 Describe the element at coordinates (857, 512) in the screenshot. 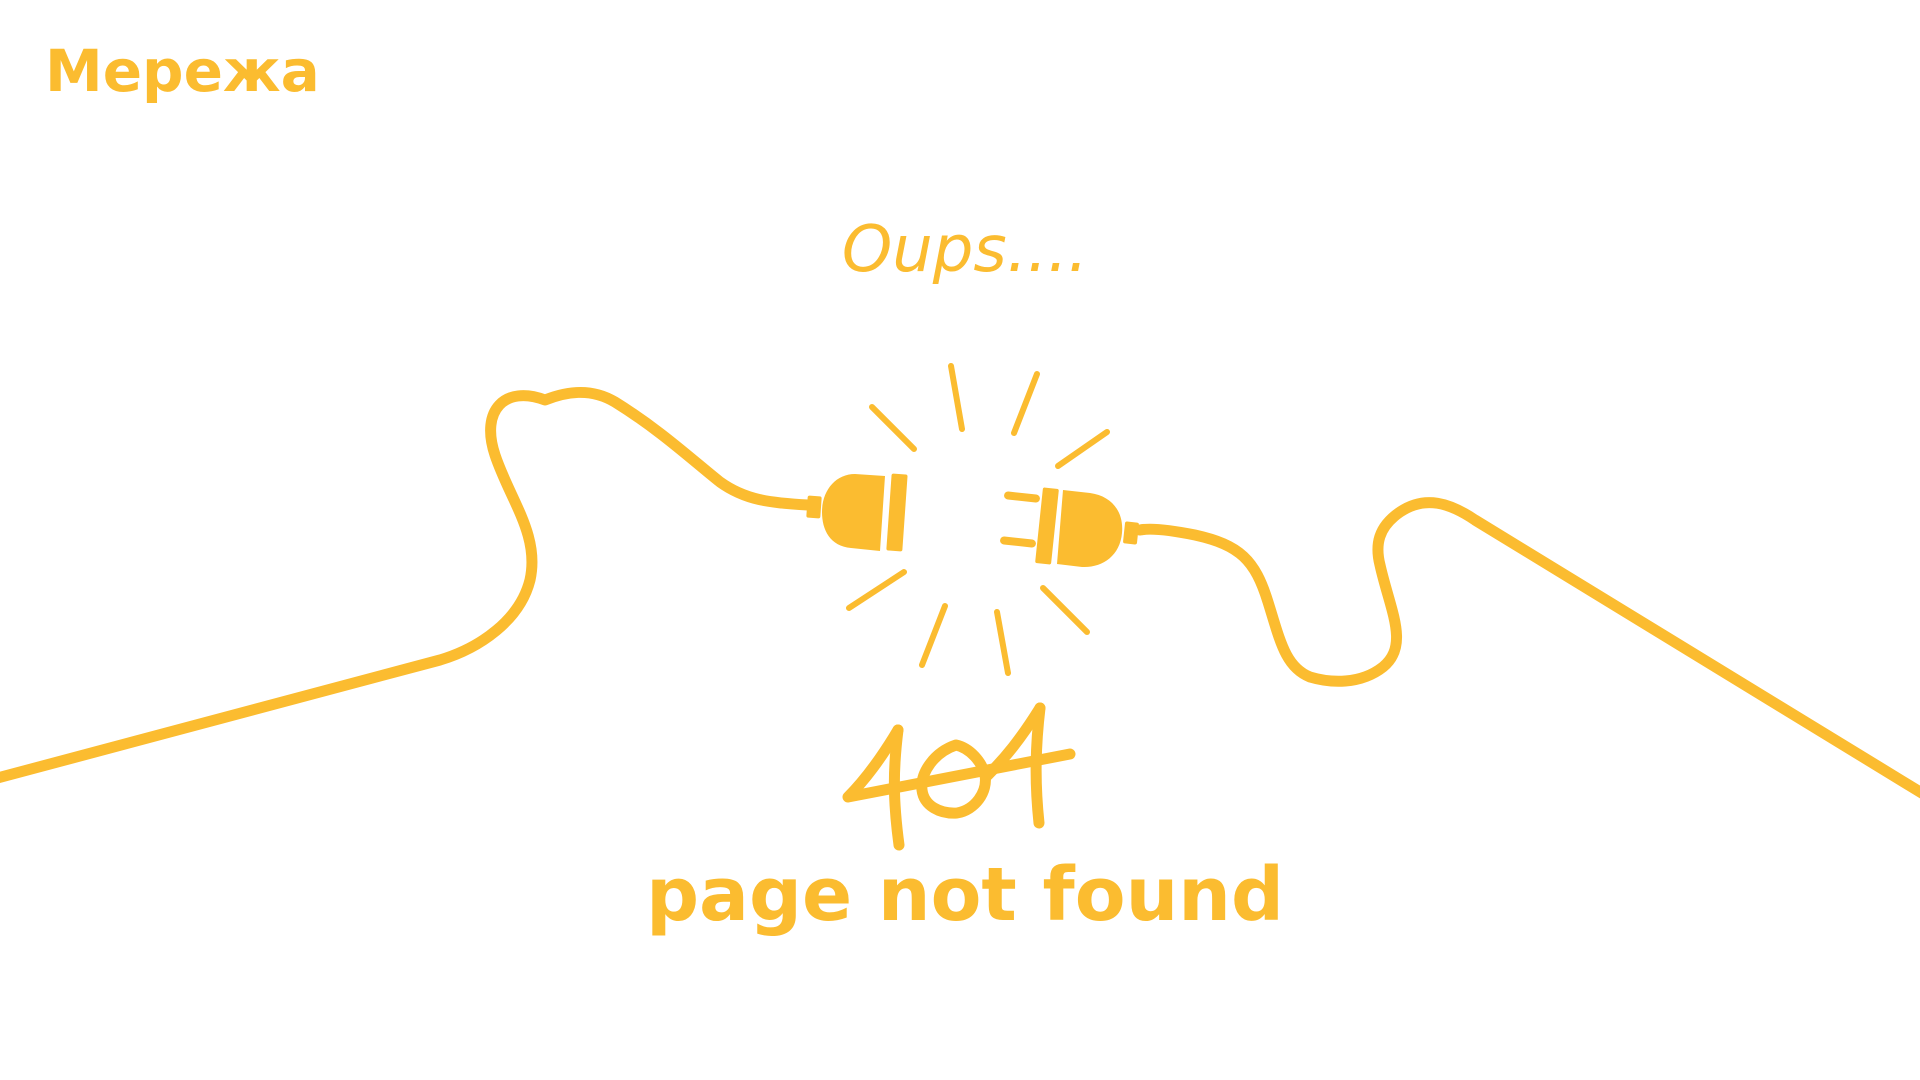

I see `plug-icon` at that location.